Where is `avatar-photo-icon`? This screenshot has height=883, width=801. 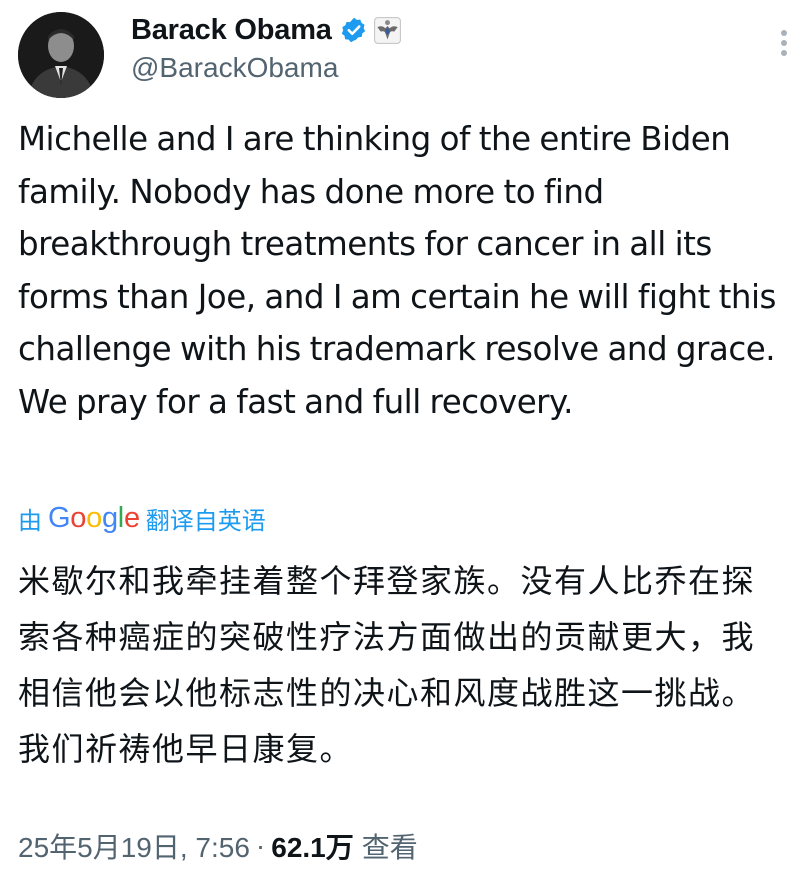 avatar-photo-icon is located at coordinates (61, 55).